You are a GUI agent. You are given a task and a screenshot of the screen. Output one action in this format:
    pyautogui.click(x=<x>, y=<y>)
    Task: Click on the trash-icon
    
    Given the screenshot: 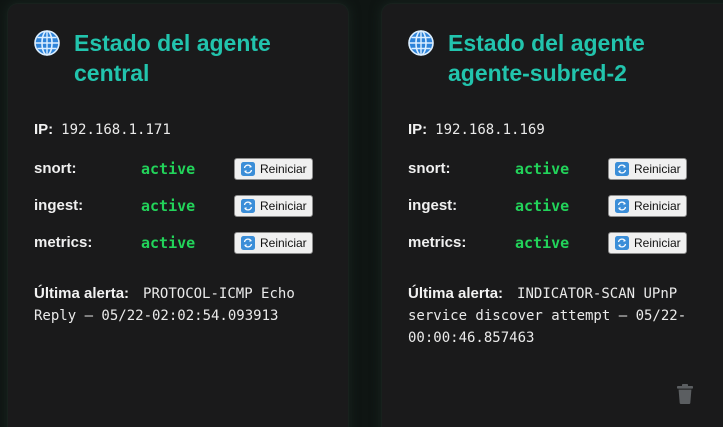 What is the action you would take?
    pyautogui.click(x=685, y=394)
    